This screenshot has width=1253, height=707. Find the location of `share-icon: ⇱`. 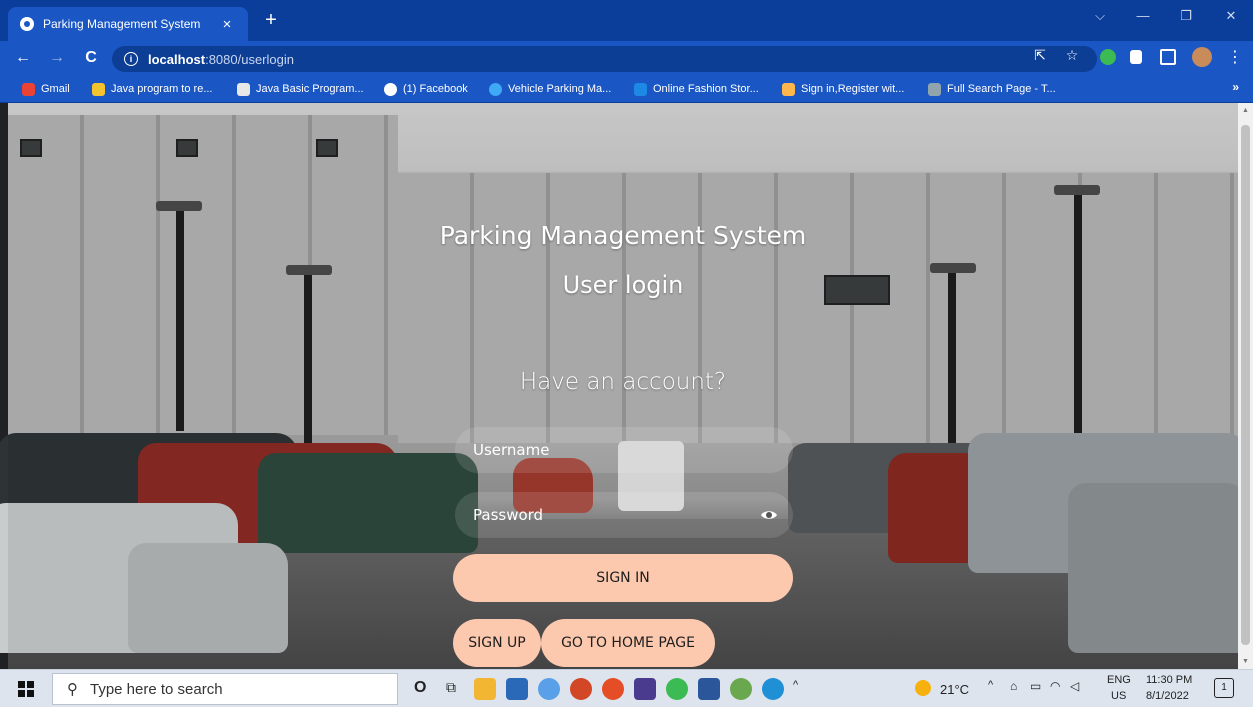

share-icon: ⇱ is located at coordinates (1040, 55).